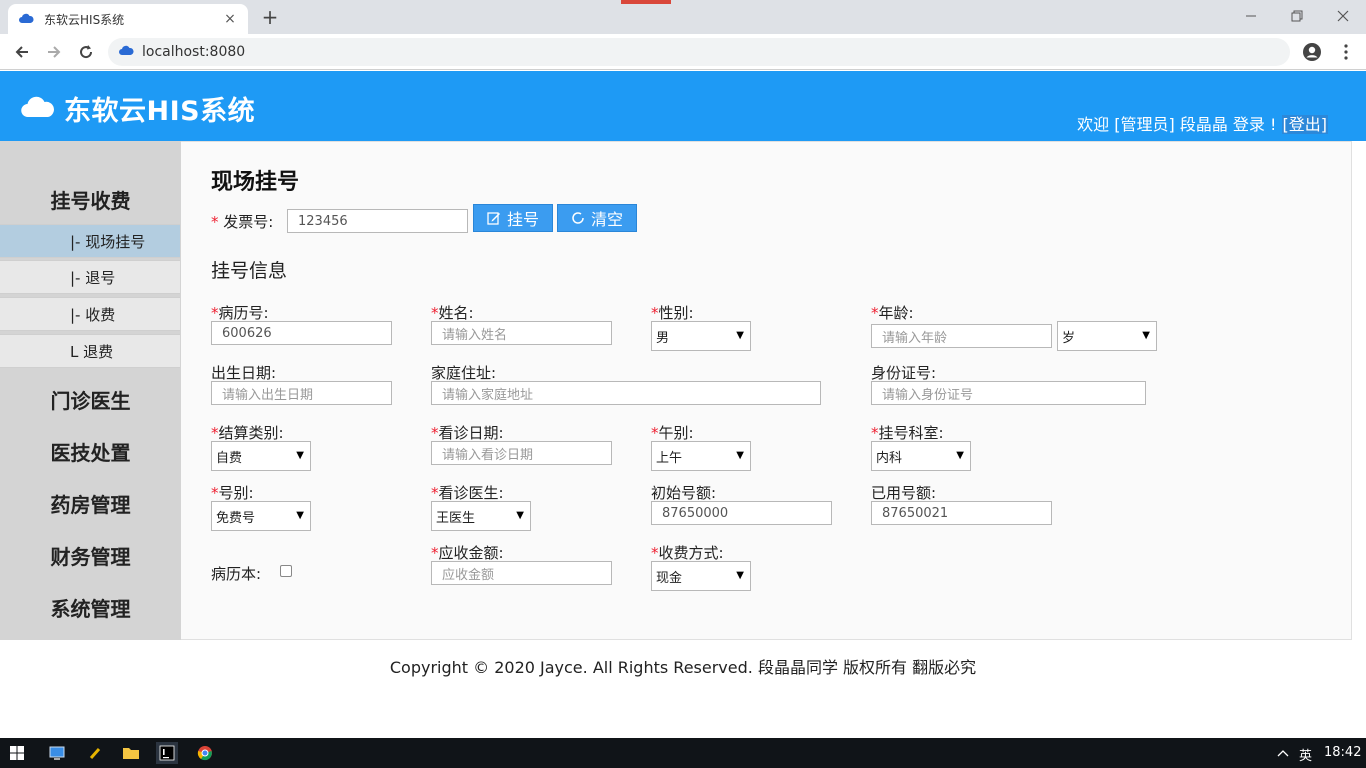  Describe the element at coordinates (626, 393) in the screenshot. I see `address-input: 请输入家庭地址` at that location.